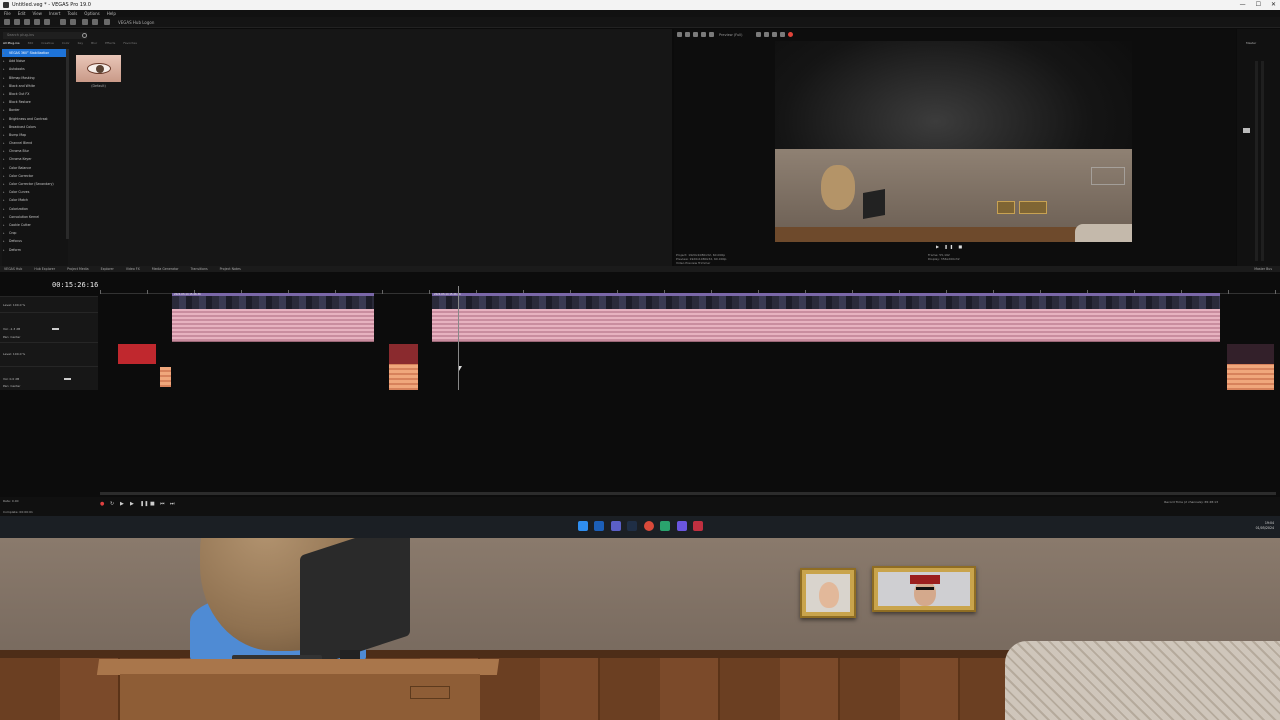  What do you see at coordinates (458, 338) in the screenshot?
I see `playhead-cursor` at bounding box center [458, 338].